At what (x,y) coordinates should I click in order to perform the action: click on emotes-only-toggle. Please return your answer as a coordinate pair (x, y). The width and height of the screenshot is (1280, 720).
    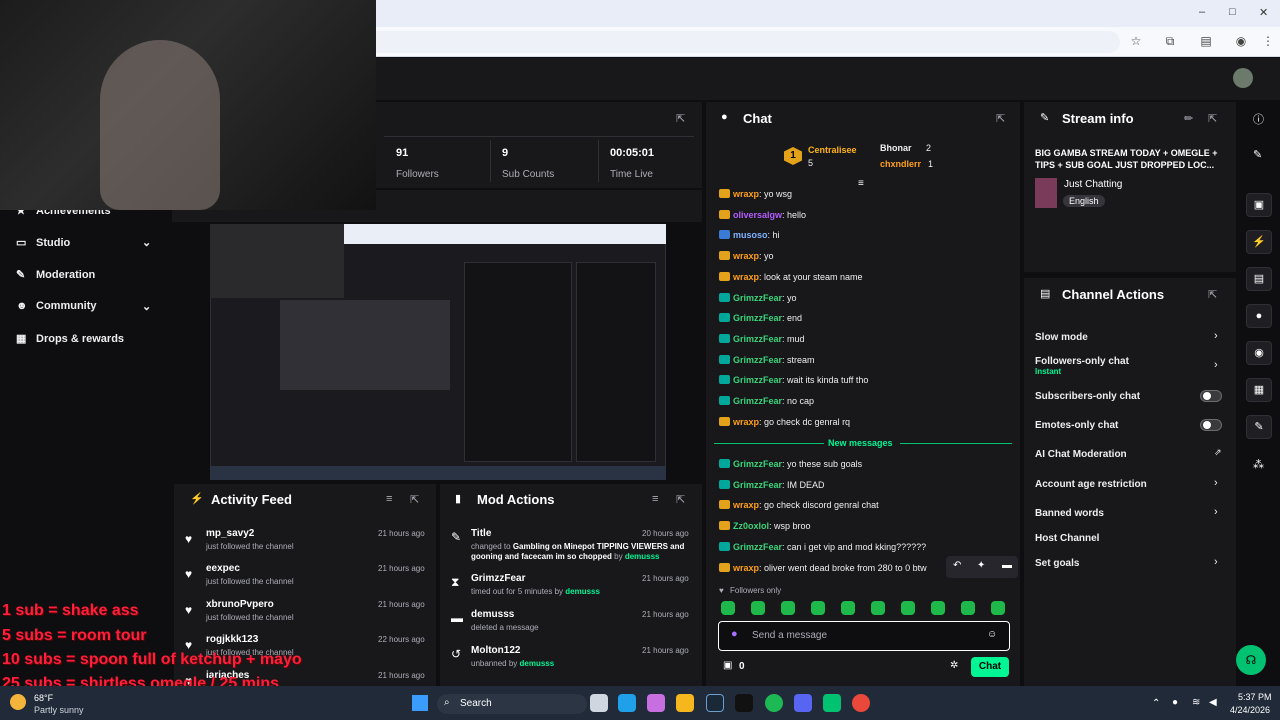
    Looking at the image, I should click on (1211, 425).